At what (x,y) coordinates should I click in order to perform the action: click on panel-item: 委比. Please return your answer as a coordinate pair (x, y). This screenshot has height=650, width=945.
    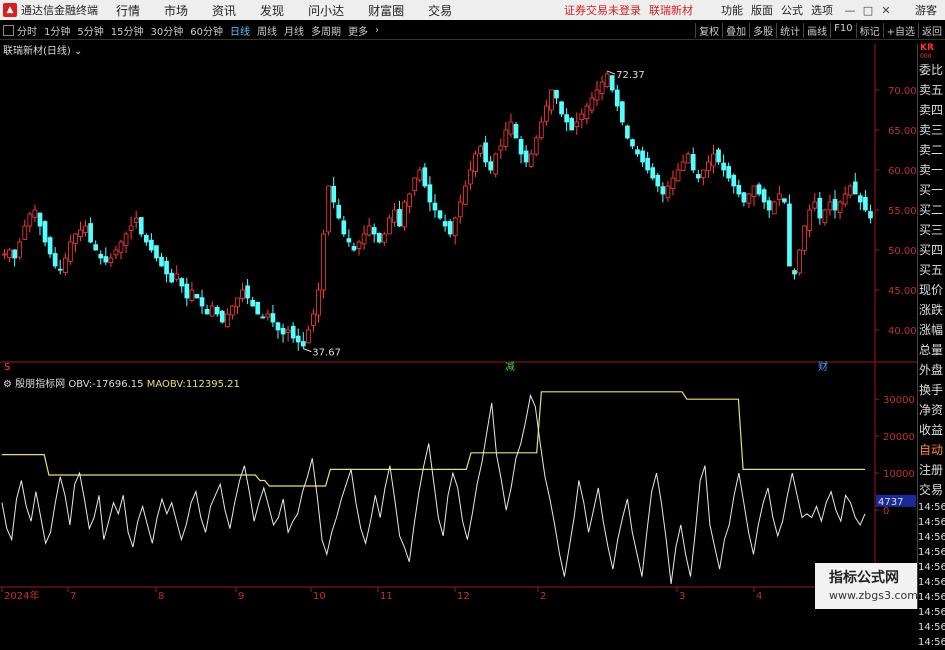
    Looking at the image, I should click on (931, 70).